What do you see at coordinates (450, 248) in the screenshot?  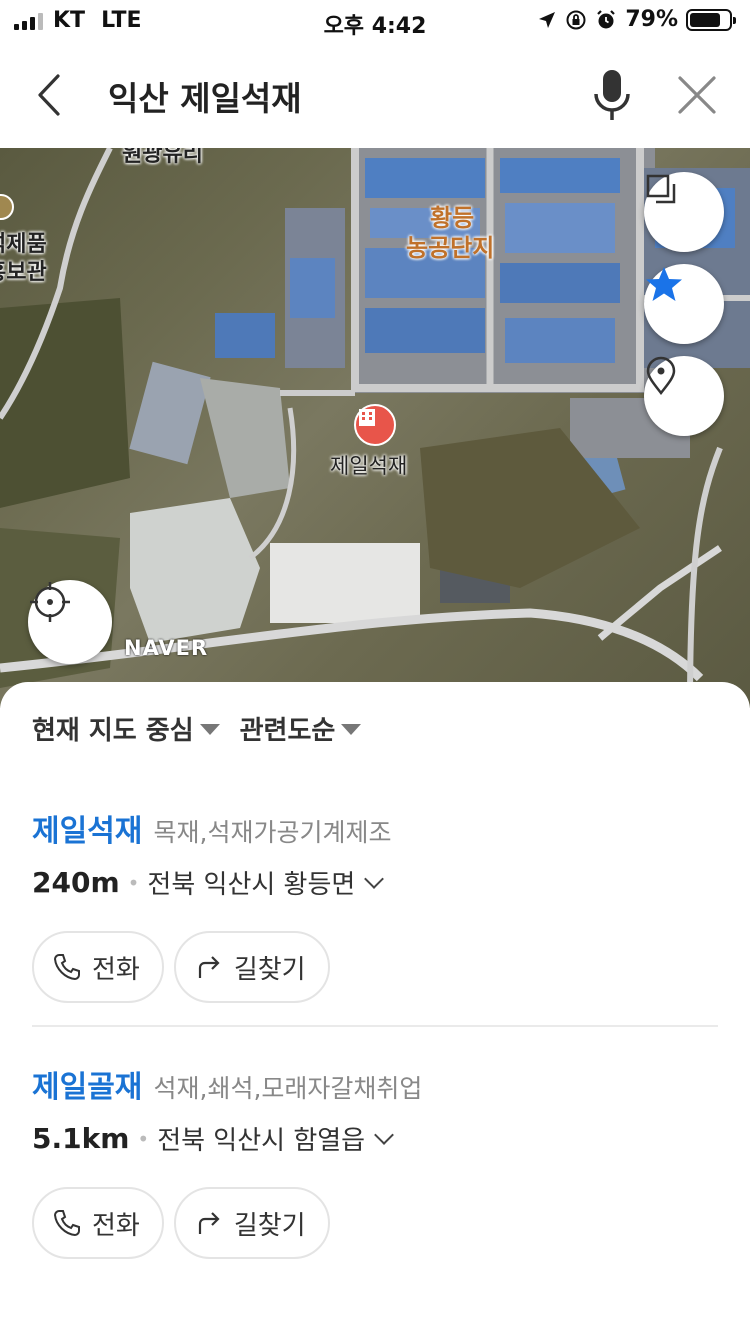 I see `area-label-agri-industrial: 농공단지` at bounding box center [450, 248].